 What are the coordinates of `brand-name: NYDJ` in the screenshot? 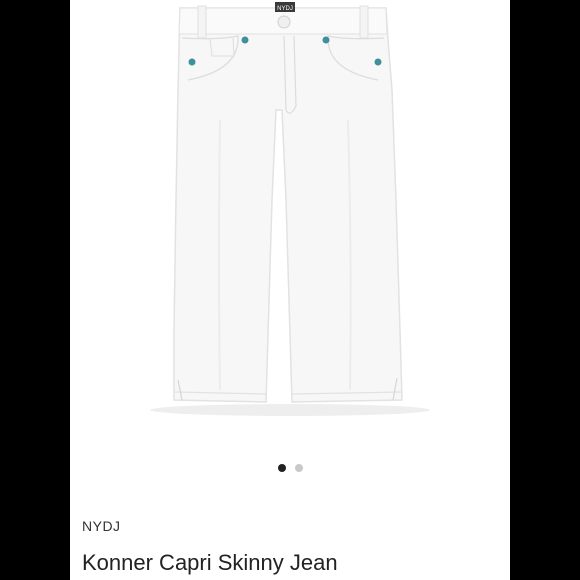 It's located at (101, 526).